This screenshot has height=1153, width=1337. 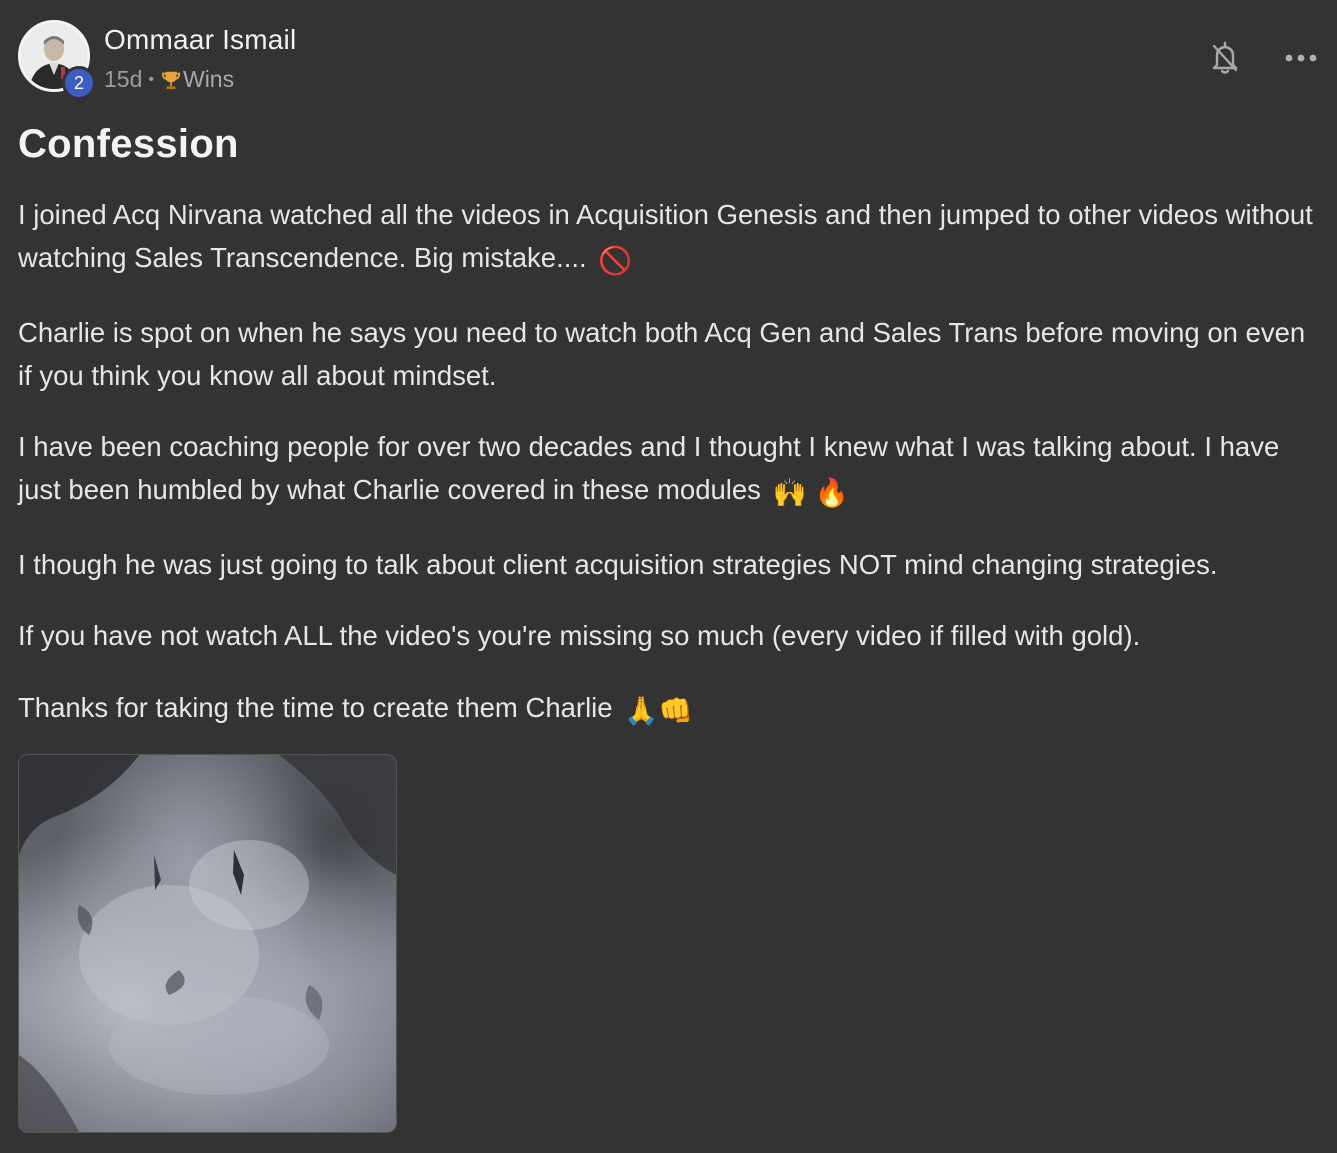 I want to click on post-image-attachment, so click(x=207, y=943).